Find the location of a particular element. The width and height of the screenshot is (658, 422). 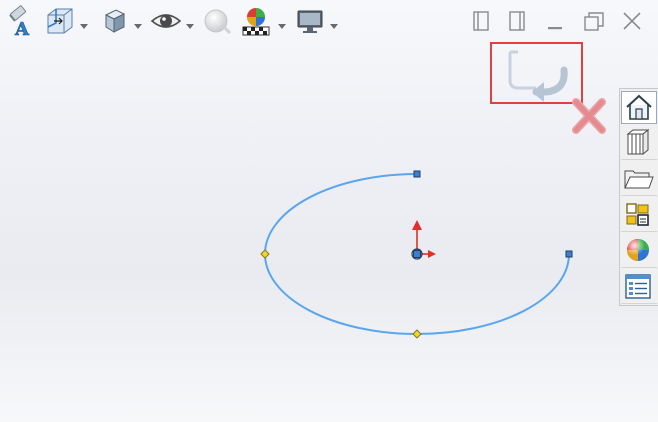

tab-view-palette is located at coordinates (639, 215).